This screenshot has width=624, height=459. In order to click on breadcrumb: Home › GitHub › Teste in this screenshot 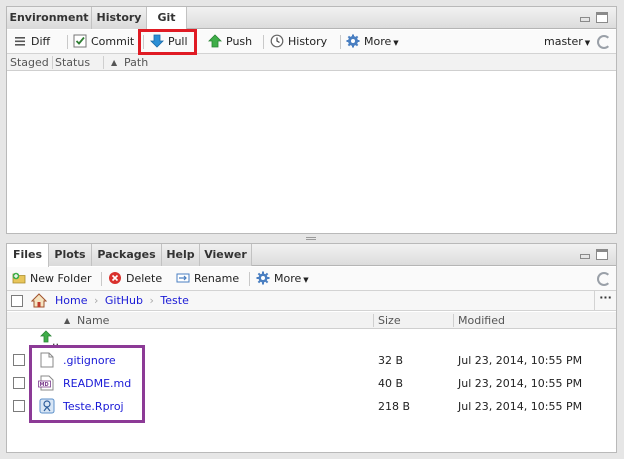, I will do `click(122, 301)`.